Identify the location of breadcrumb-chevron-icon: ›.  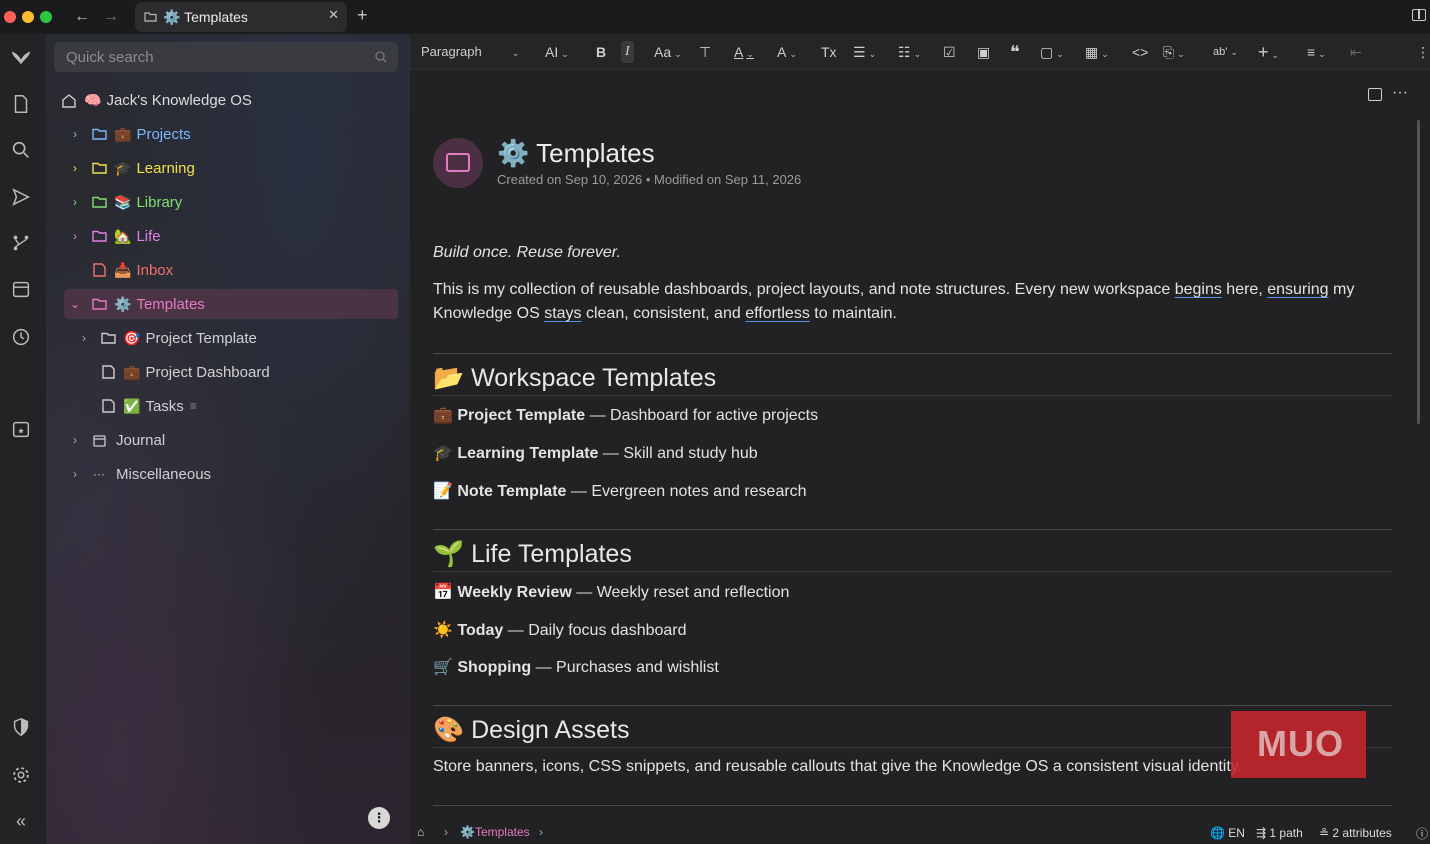
(541, 832).